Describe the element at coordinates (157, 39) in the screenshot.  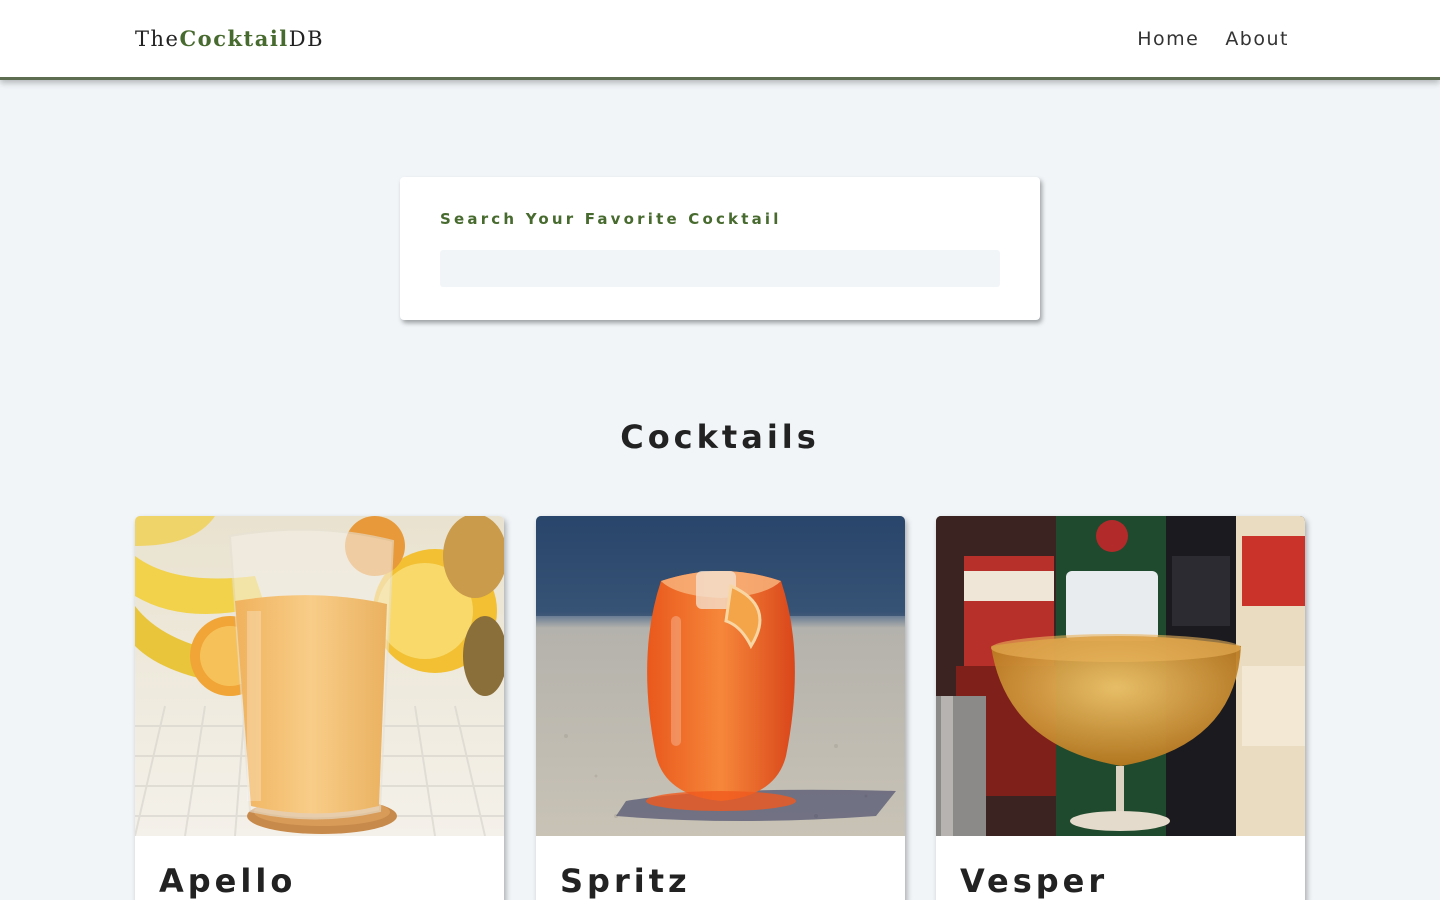
I see `logo-prefix: The` at that location.